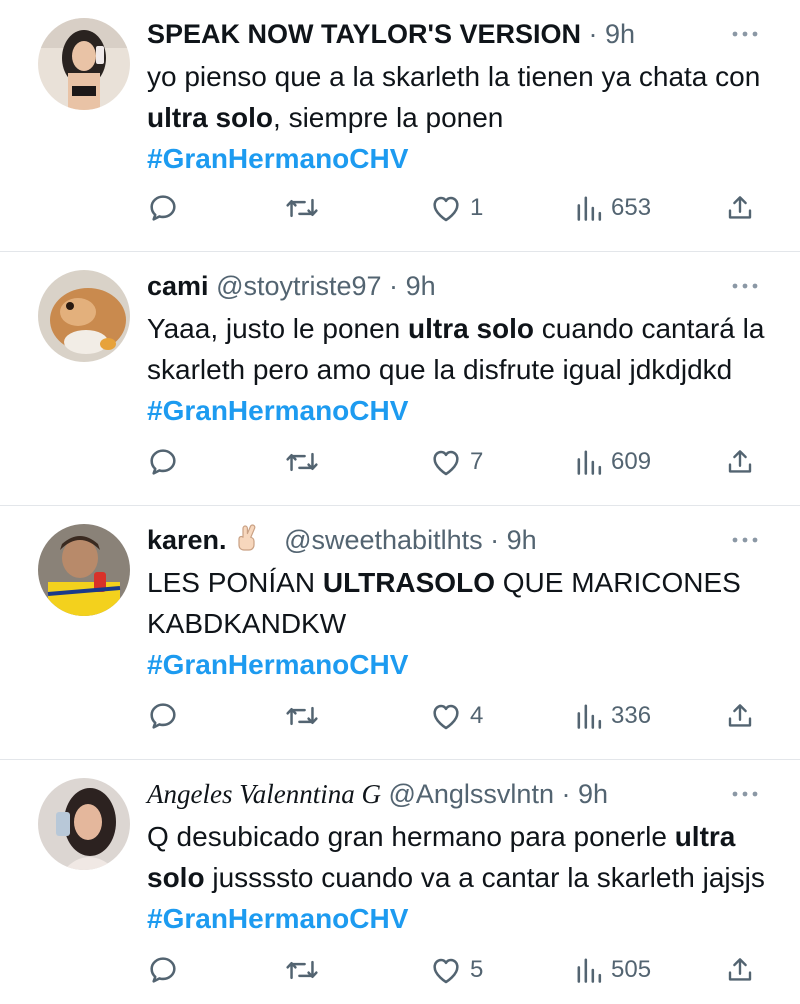  Describe the element at coordinates (631, 207) in the screenshot. I see `view-count: 653` at that location.